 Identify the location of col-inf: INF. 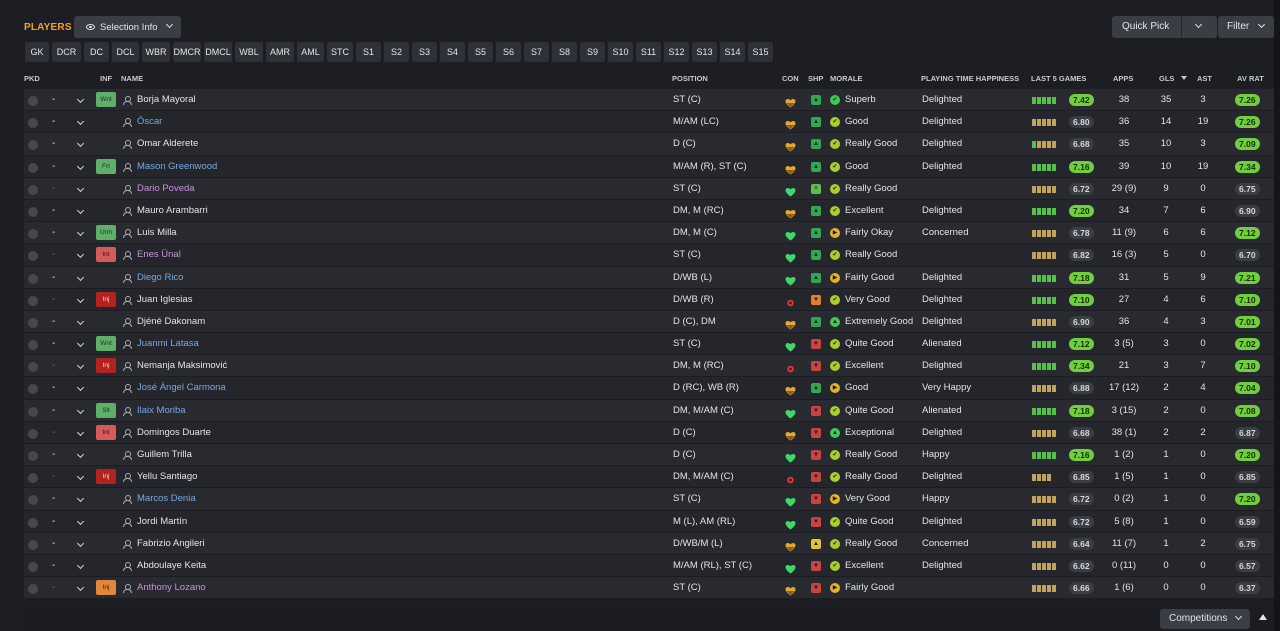
(106, 78).